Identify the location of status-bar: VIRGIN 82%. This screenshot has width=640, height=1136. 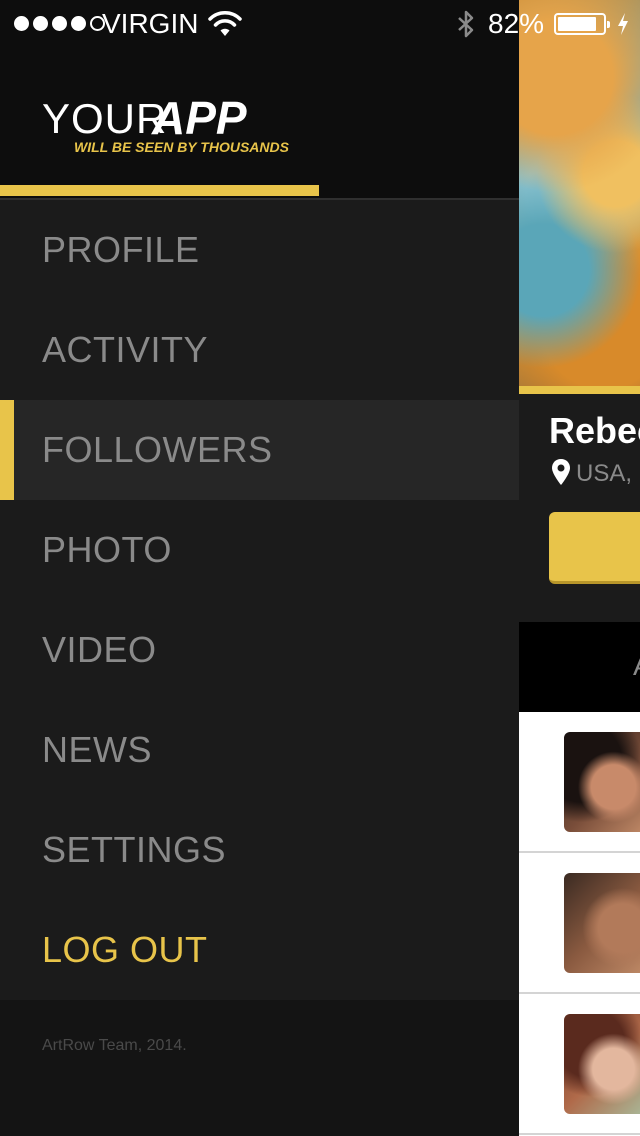
(320, 25).